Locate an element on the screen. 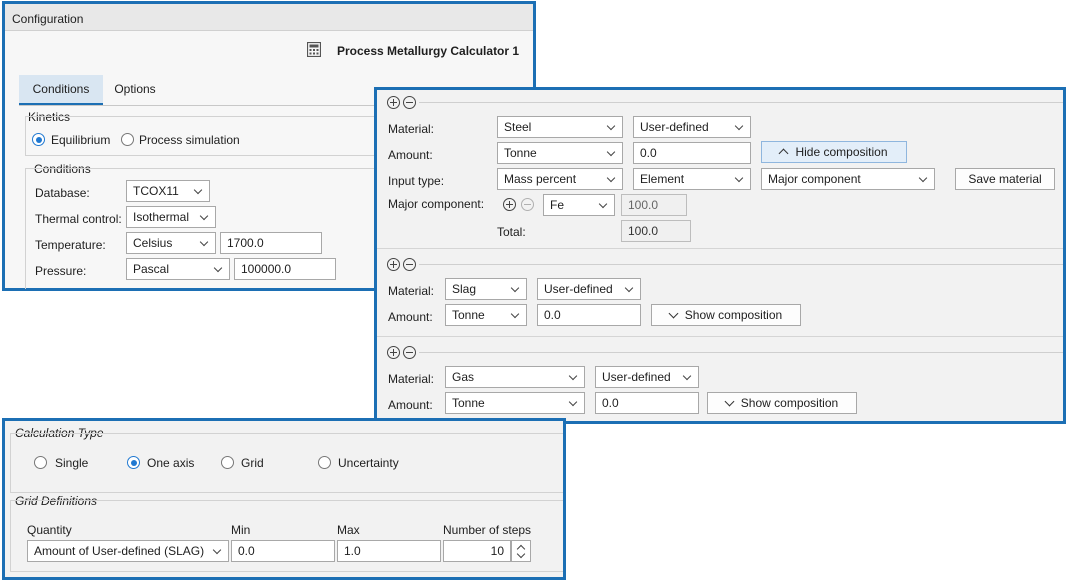  tab-options: Options is located at coordinates (135, 89).